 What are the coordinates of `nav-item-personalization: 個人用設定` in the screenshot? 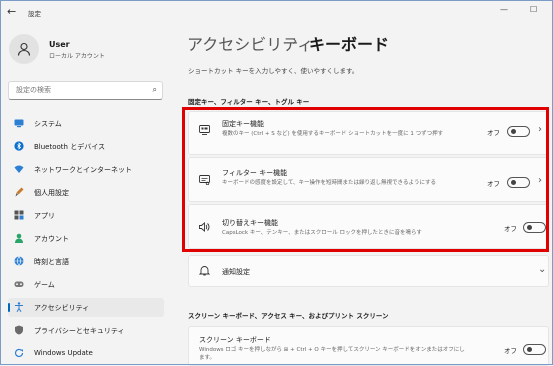 It's located at (86, 192).